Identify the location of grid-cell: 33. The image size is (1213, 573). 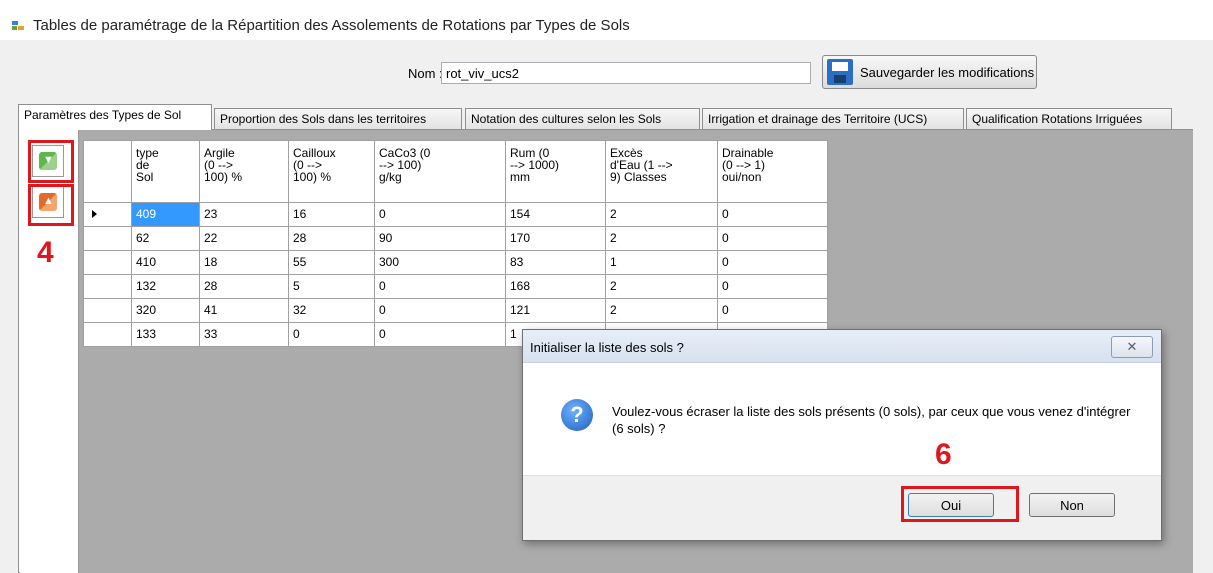
(244, 334).